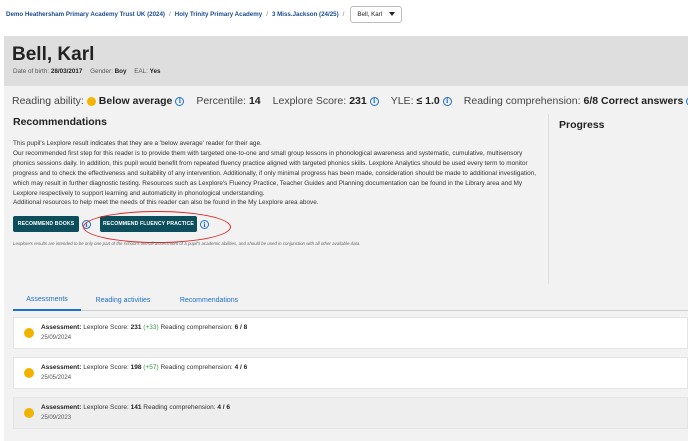  Describe the element at coordinates (56, 378) in the screenshot. I see `assessment-date: 25/05/2024` at that location.